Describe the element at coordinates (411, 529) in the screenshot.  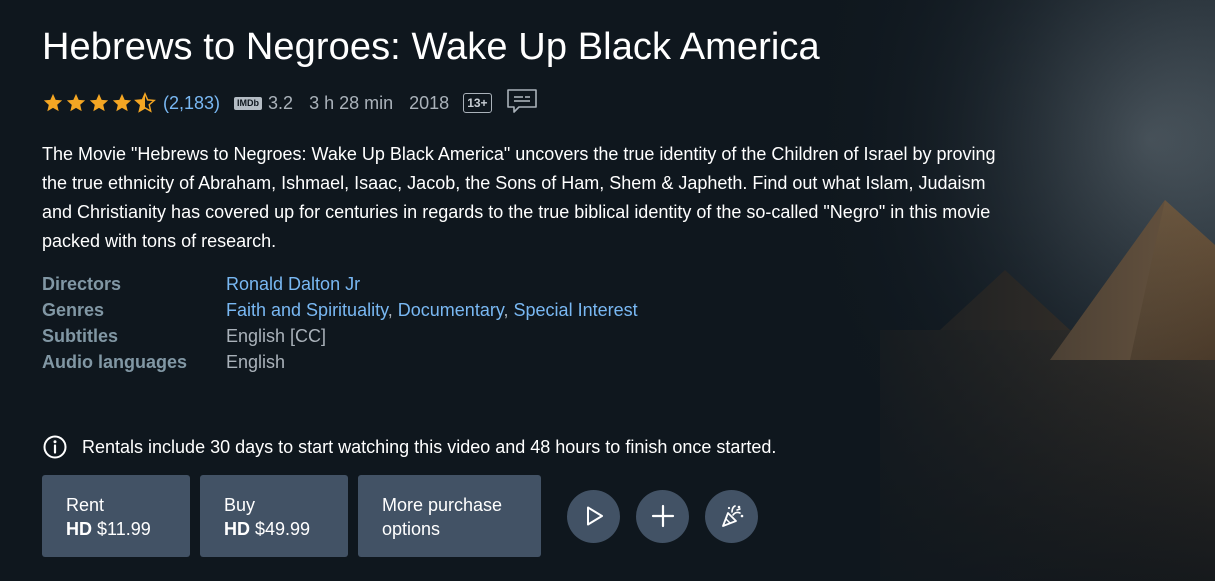
I see `more-options-line2: options` at that location.